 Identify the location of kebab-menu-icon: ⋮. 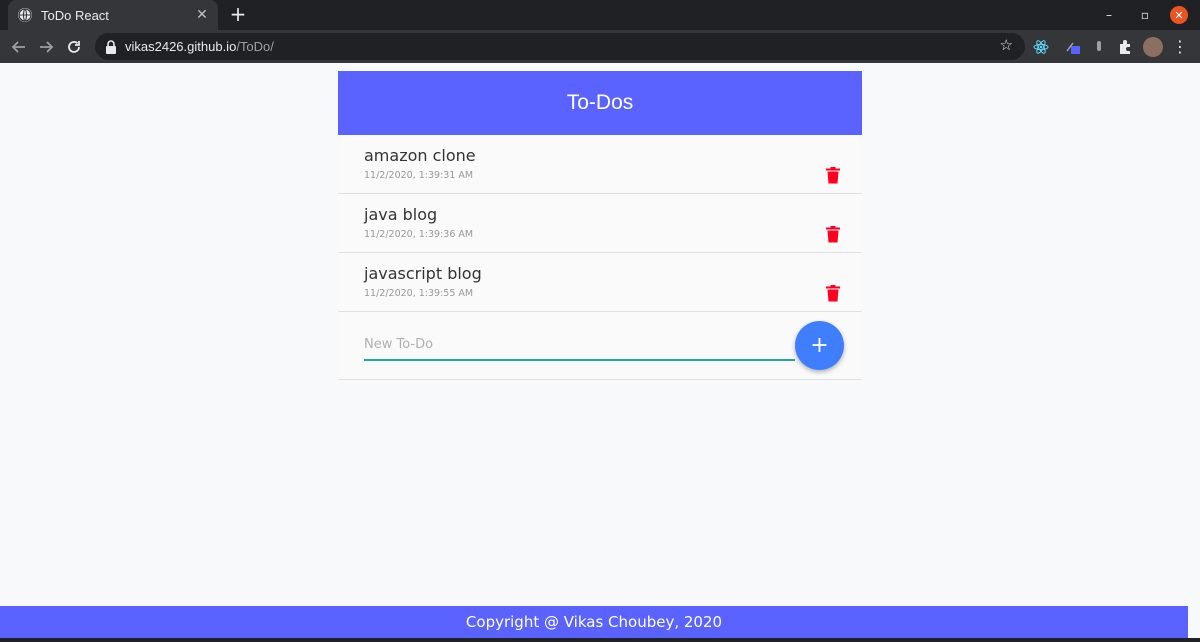
(1180, 47).